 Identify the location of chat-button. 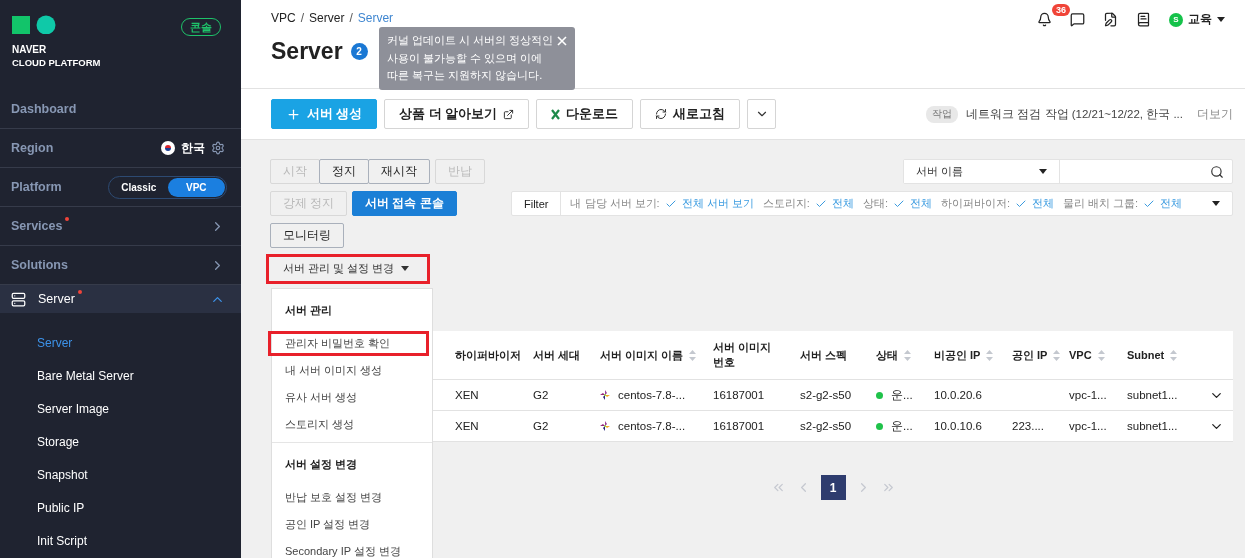
(1077, 19).